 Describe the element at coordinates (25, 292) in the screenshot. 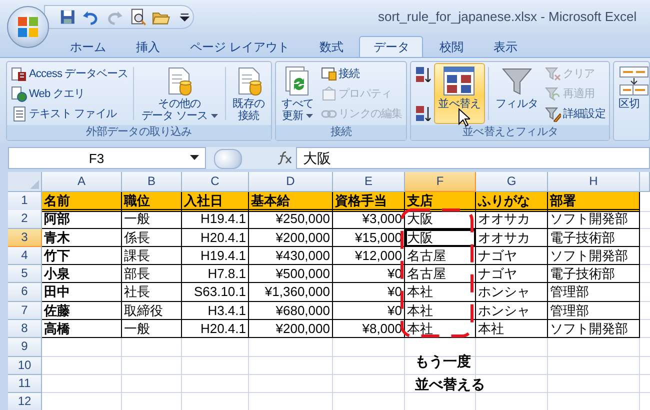

I see `row-header: 6` at that location.